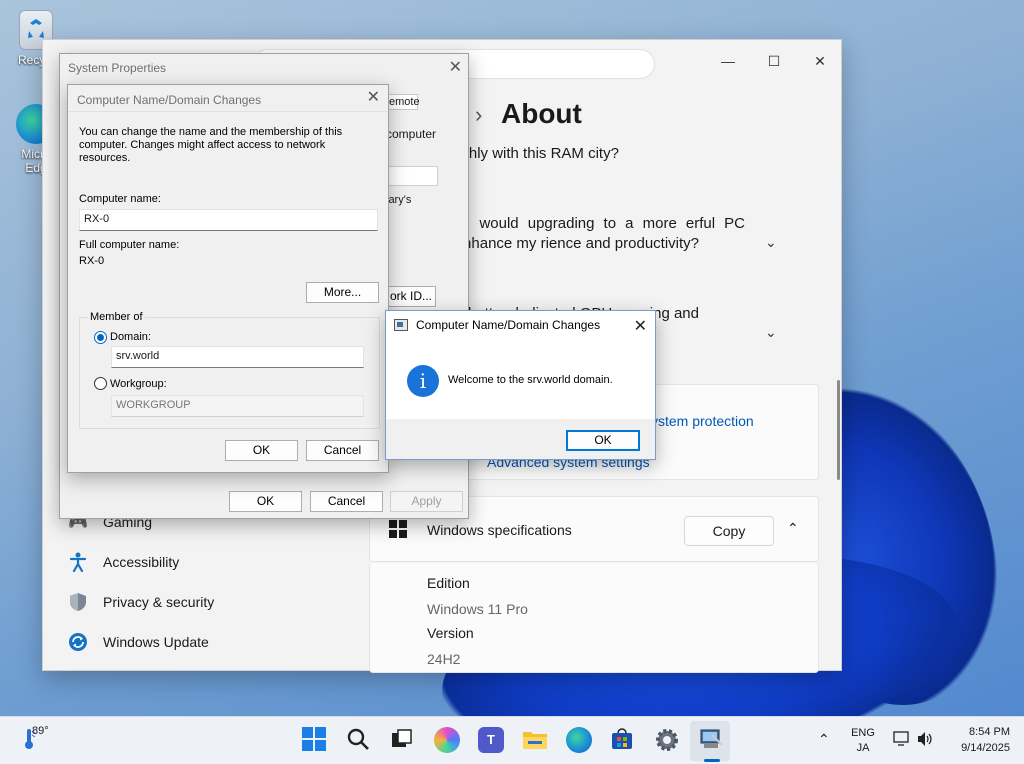  What do you see at coordinates (138, 384) in the screenshot?
I see `workgroup-label: Workgroup:` at bounding box center [138, 384].